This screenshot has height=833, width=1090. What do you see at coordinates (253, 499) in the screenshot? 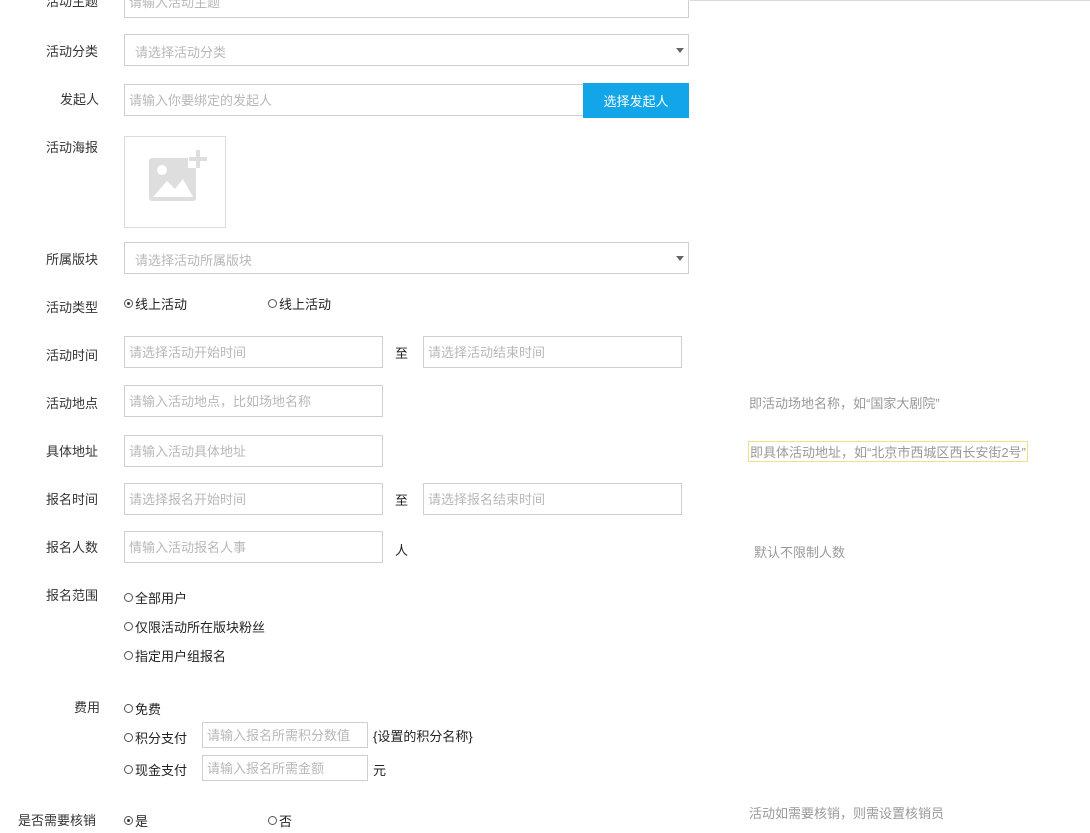
I see `signup-start-time-input` at bounding box center [253, 499].